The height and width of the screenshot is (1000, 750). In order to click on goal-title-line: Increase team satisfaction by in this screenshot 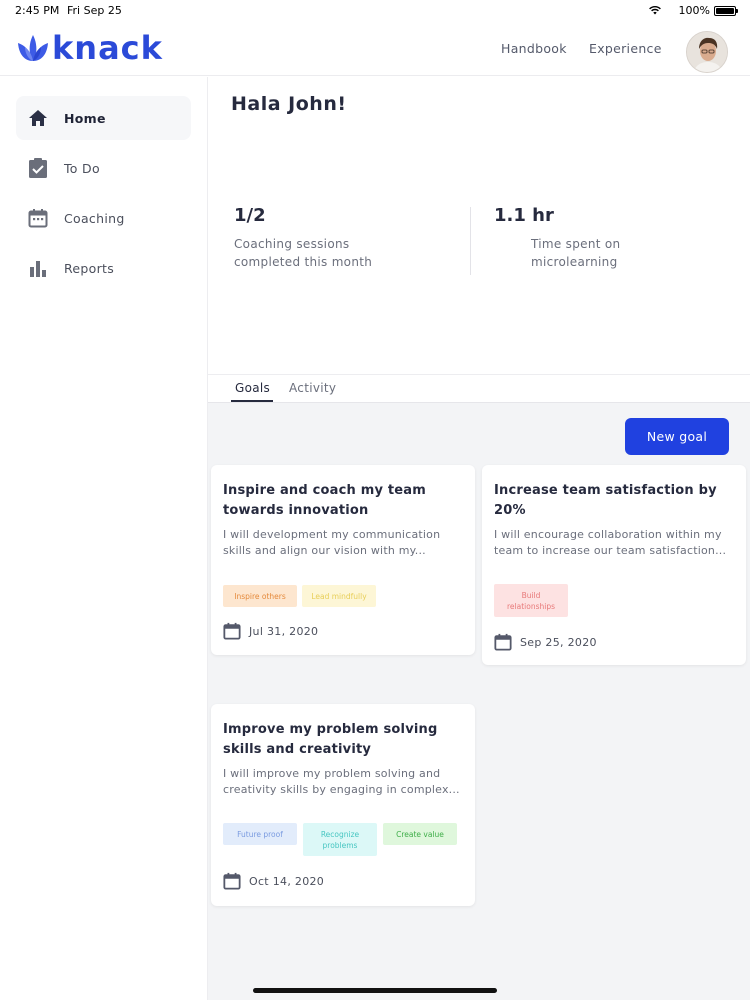, I will do `click(605, 490)`.